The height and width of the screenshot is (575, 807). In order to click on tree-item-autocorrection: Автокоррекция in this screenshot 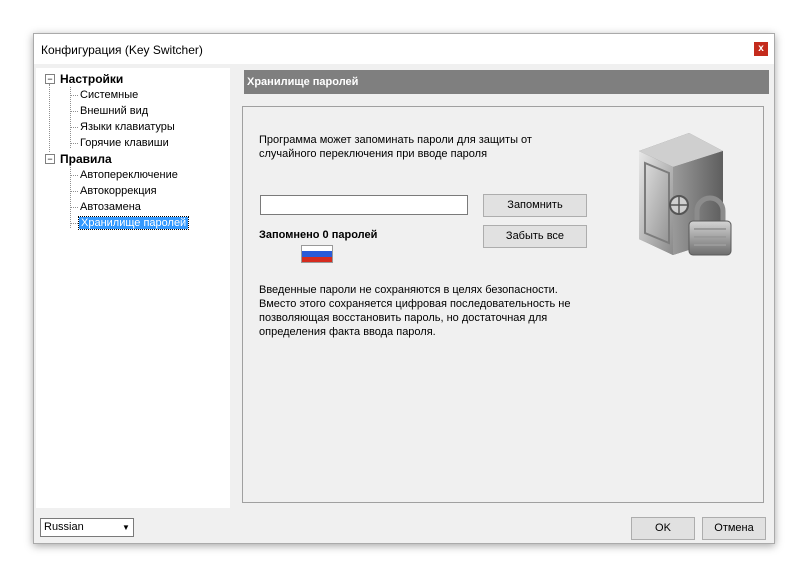, I will do `click(118, 191)`.